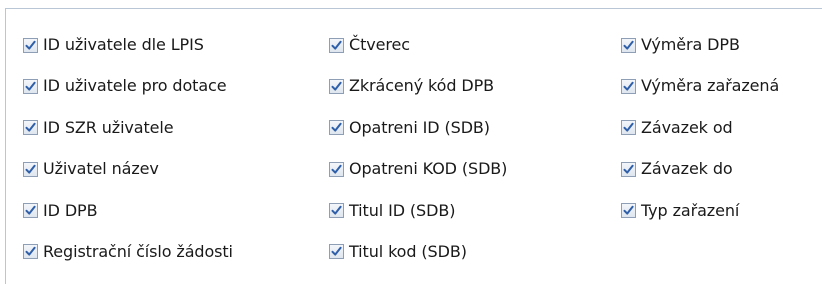 The height and width of the screenshot is (284, 822). What do you see at coordinates (135, 86) in the screenshot?
I see `checkbox-label: ID uživatele pro dotace` at bounding box center [135, 86].